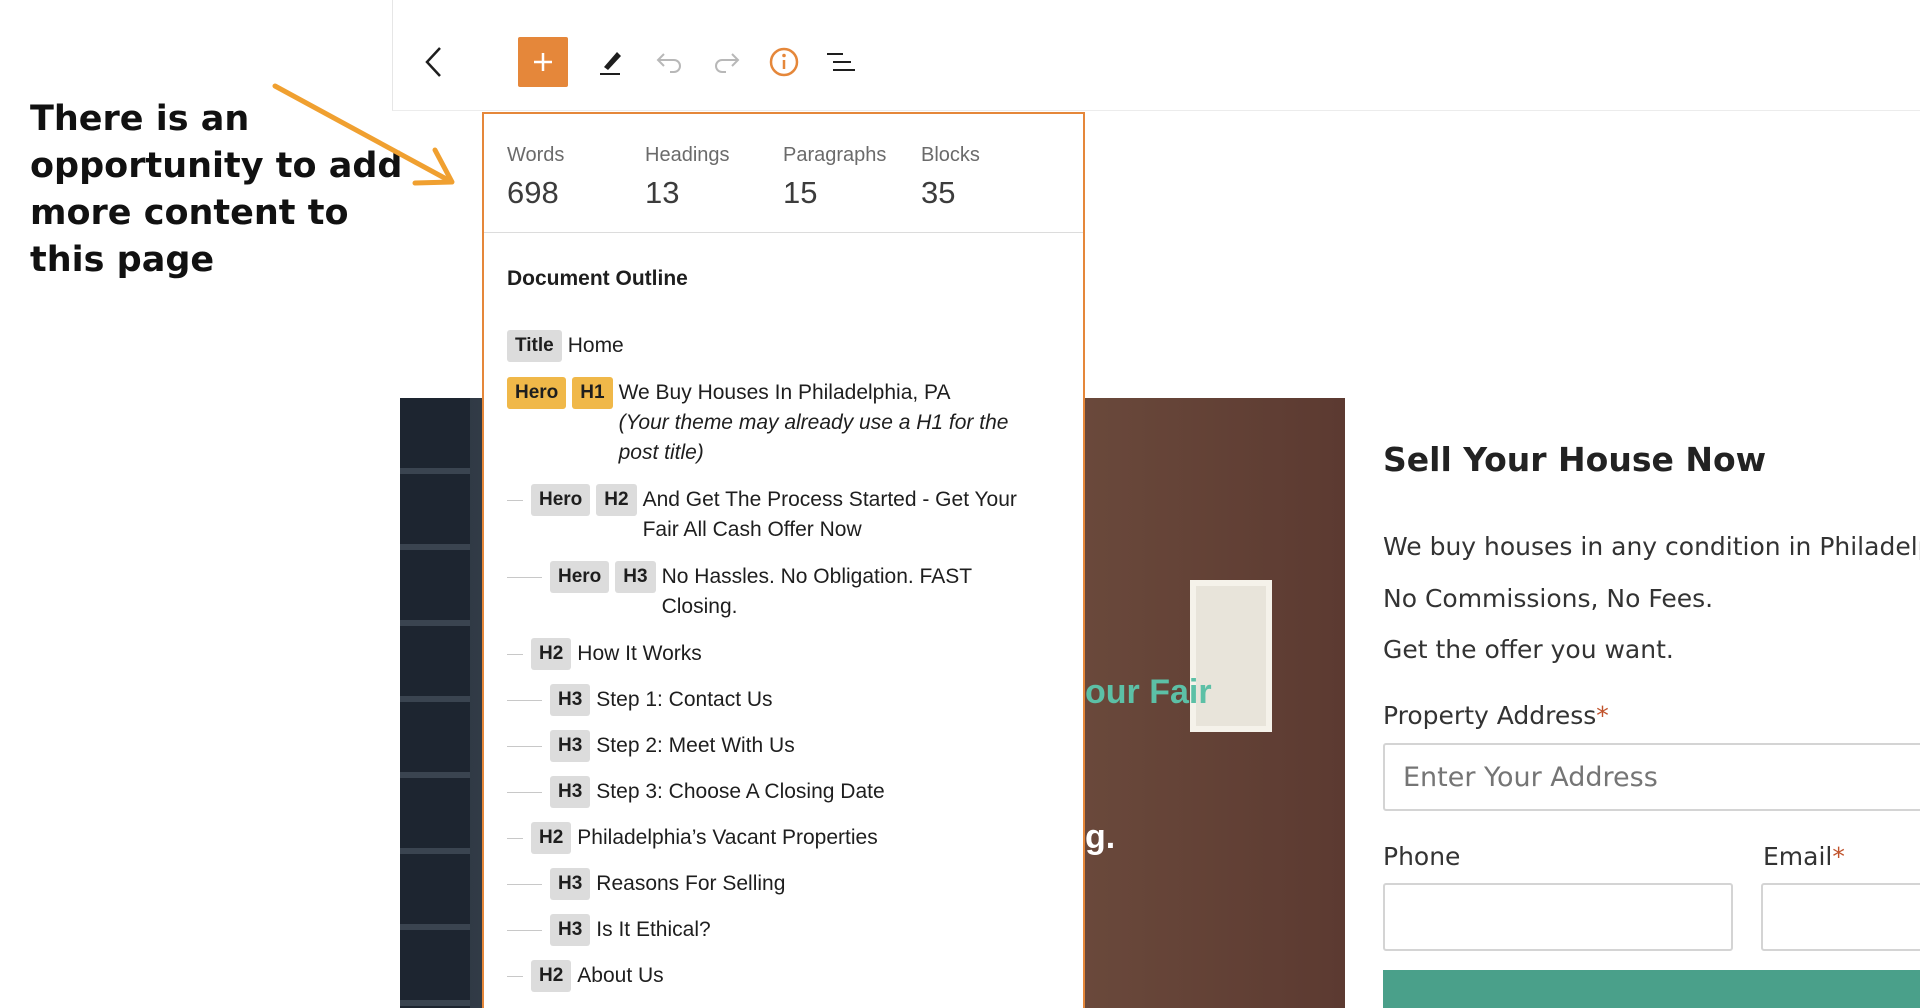  I want to click on outline-item-text: About Us, so click(620, 975).